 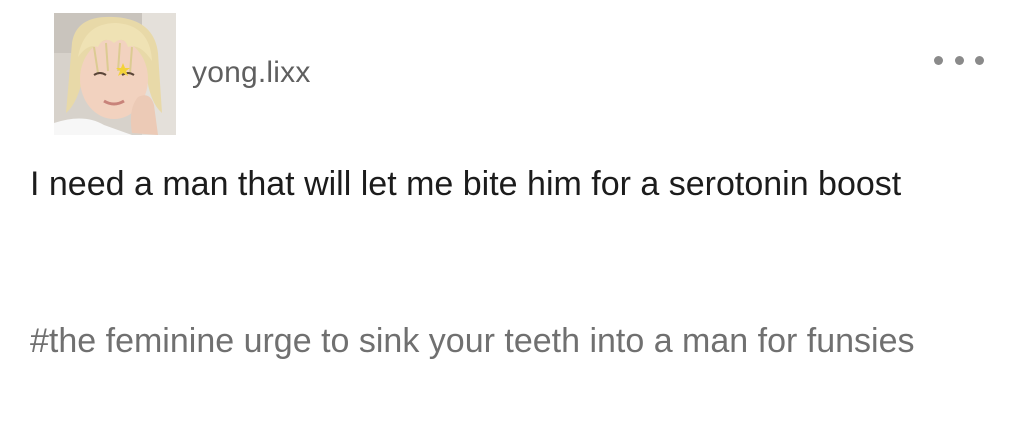 I want to click on more-options-button, so click(x=959, y=60).